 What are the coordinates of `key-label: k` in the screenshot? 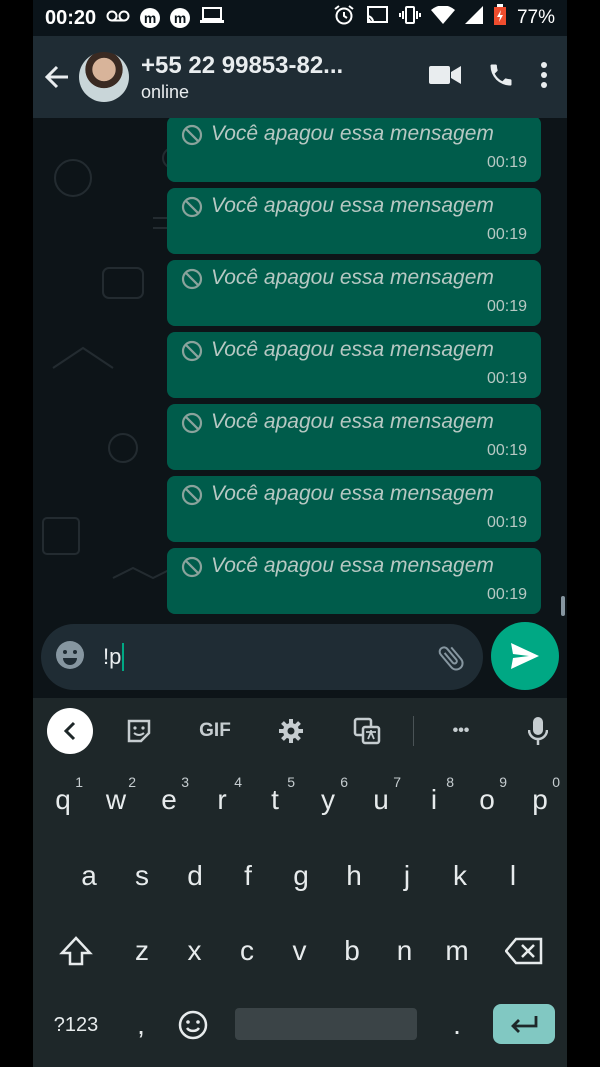 It's located at (460, 875).